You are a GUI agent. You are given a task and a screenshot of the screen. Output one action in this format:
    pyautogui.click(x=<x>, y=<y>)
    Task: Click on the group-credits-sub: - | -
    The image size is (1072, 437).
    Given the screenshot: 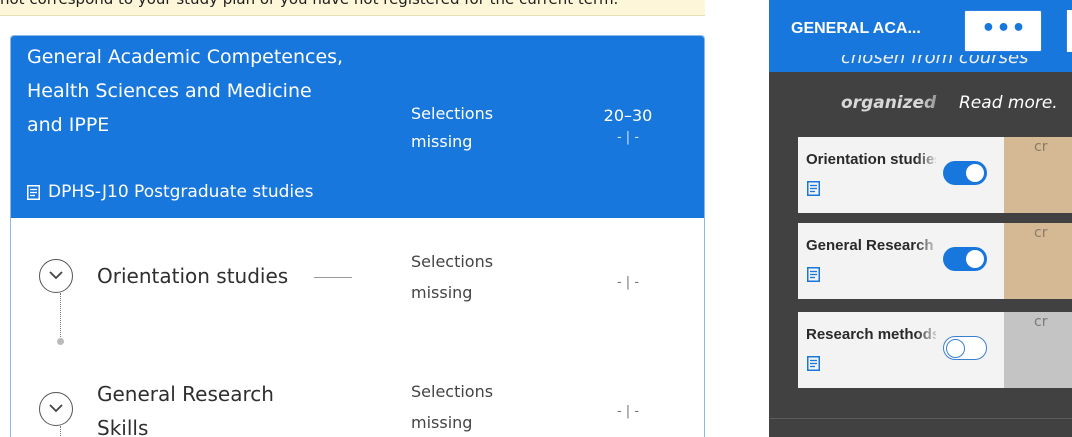 What is the action you would take?
    pyautogui.click(x=628, y=137)
    